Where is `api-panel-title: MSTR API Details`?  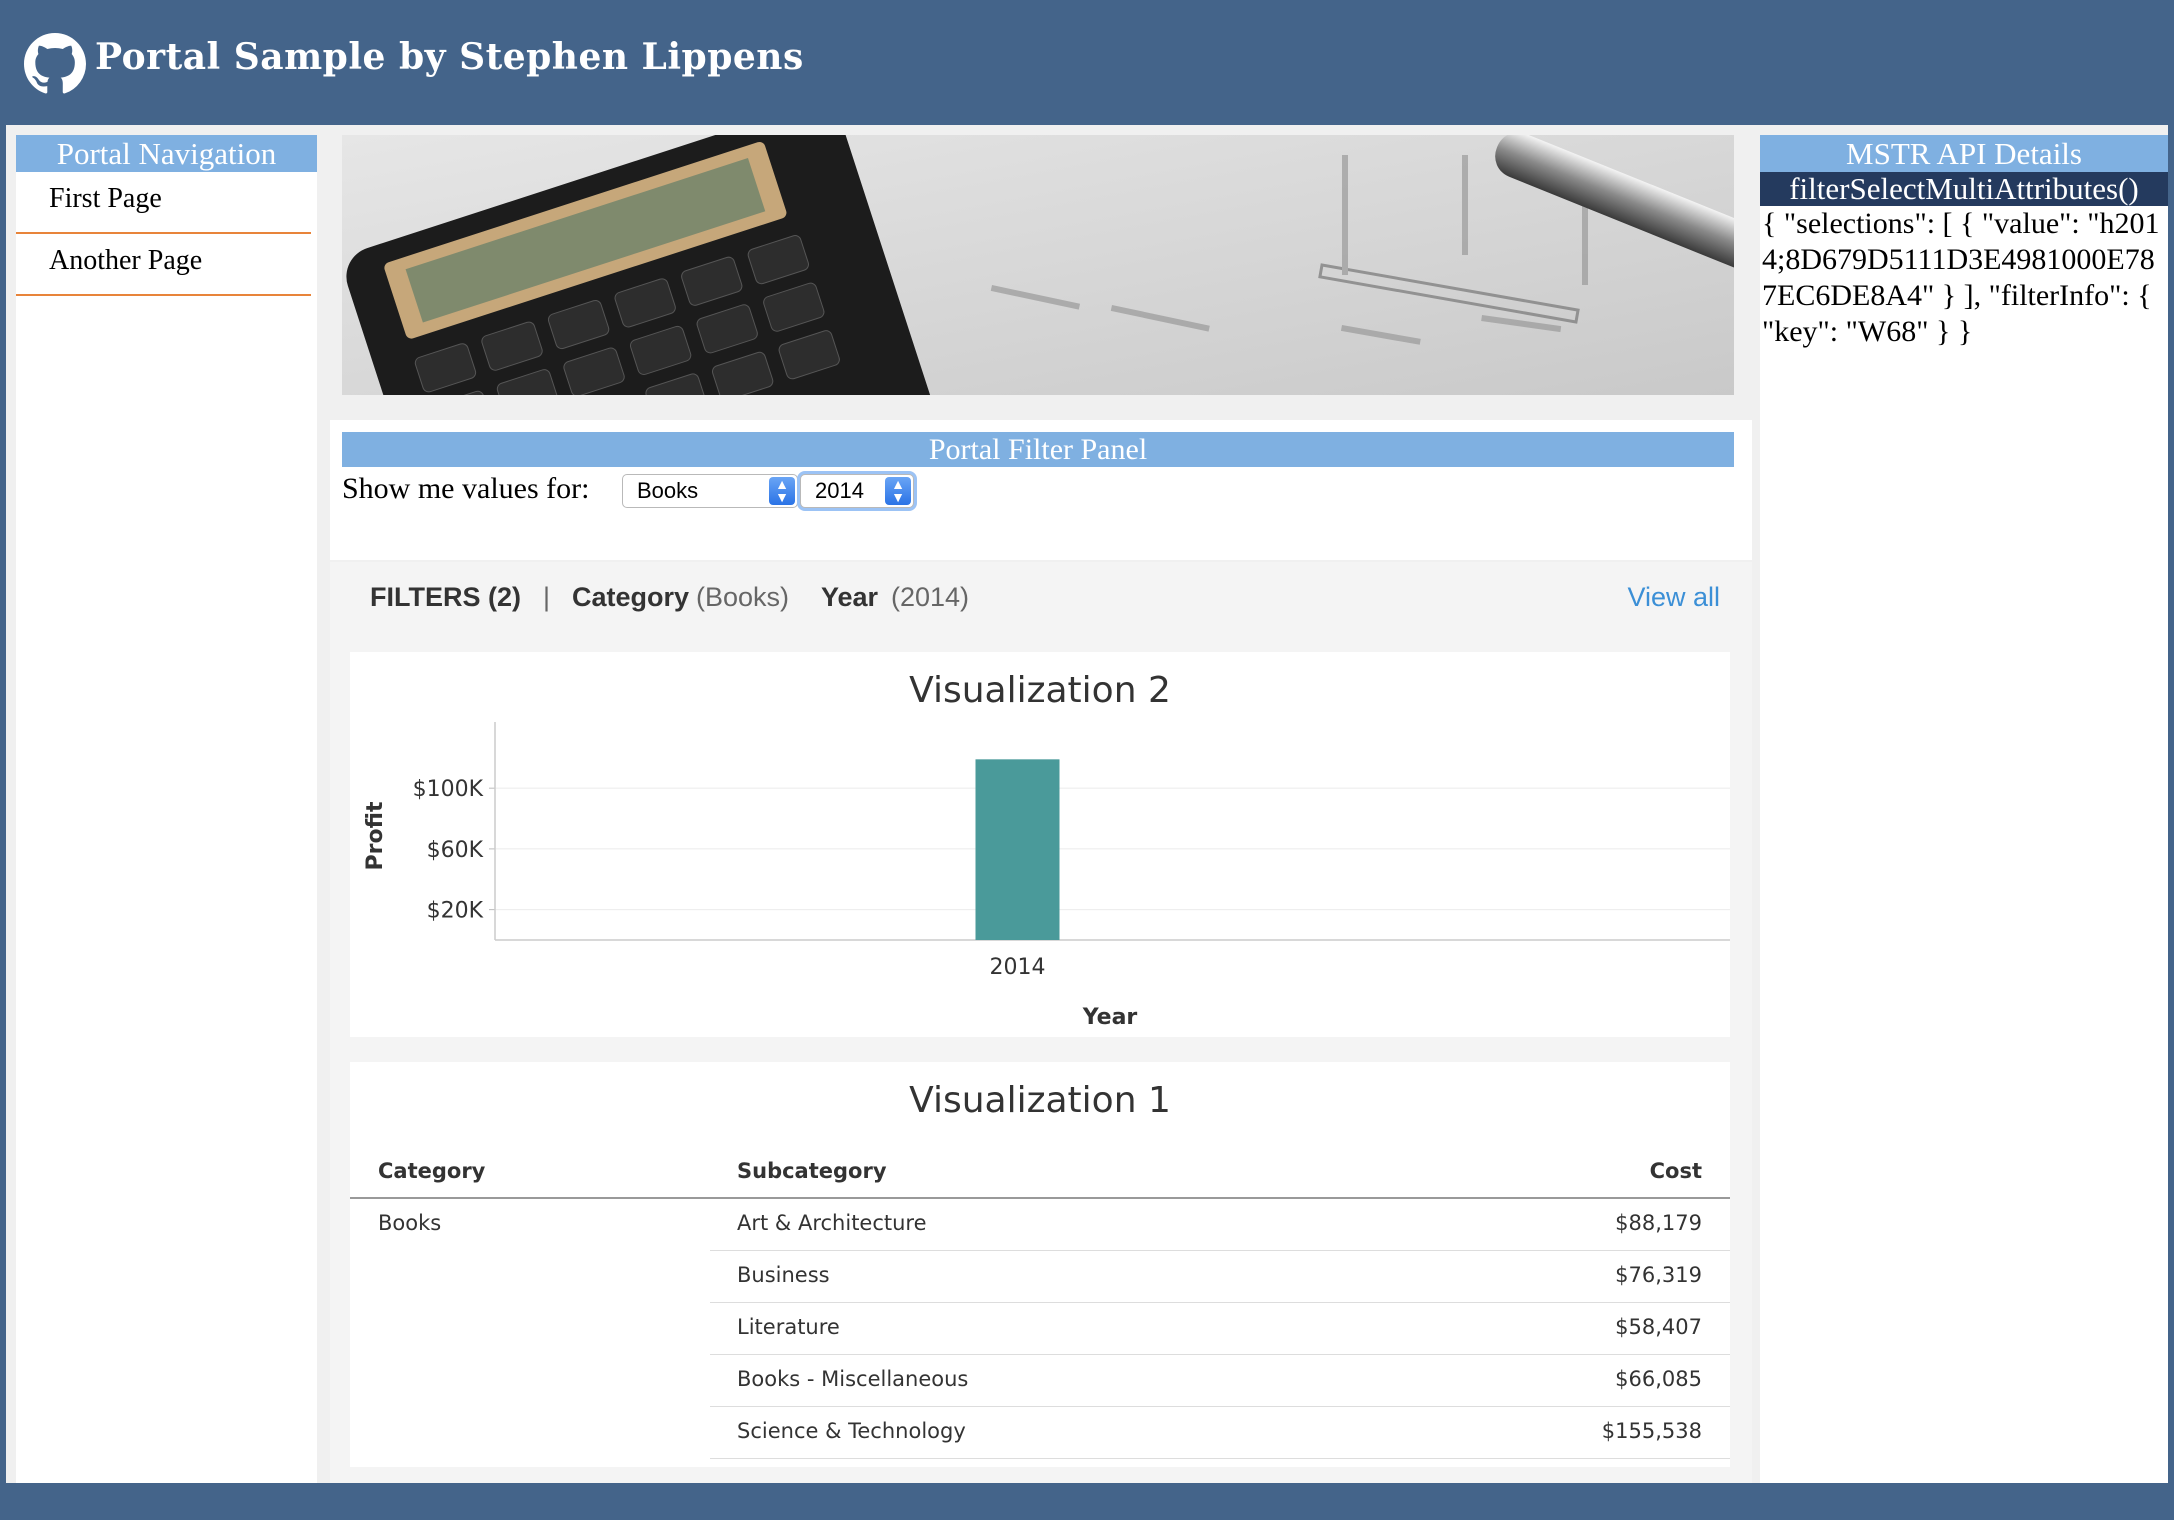
api-panel-title: MSTR API Details is located at coordinates (1964, 153).